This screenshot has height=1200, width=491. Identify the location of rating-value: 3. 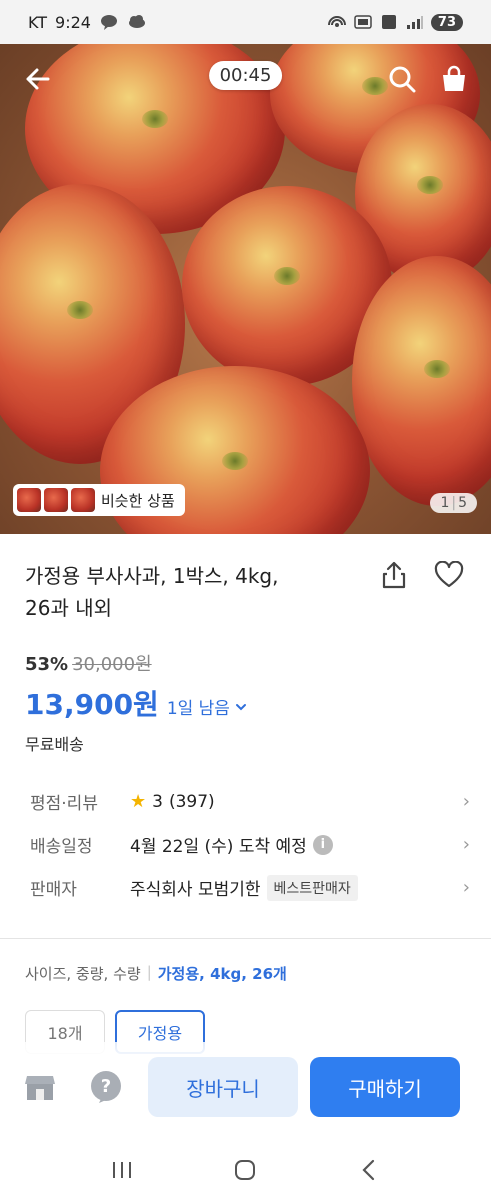
(157, 801).